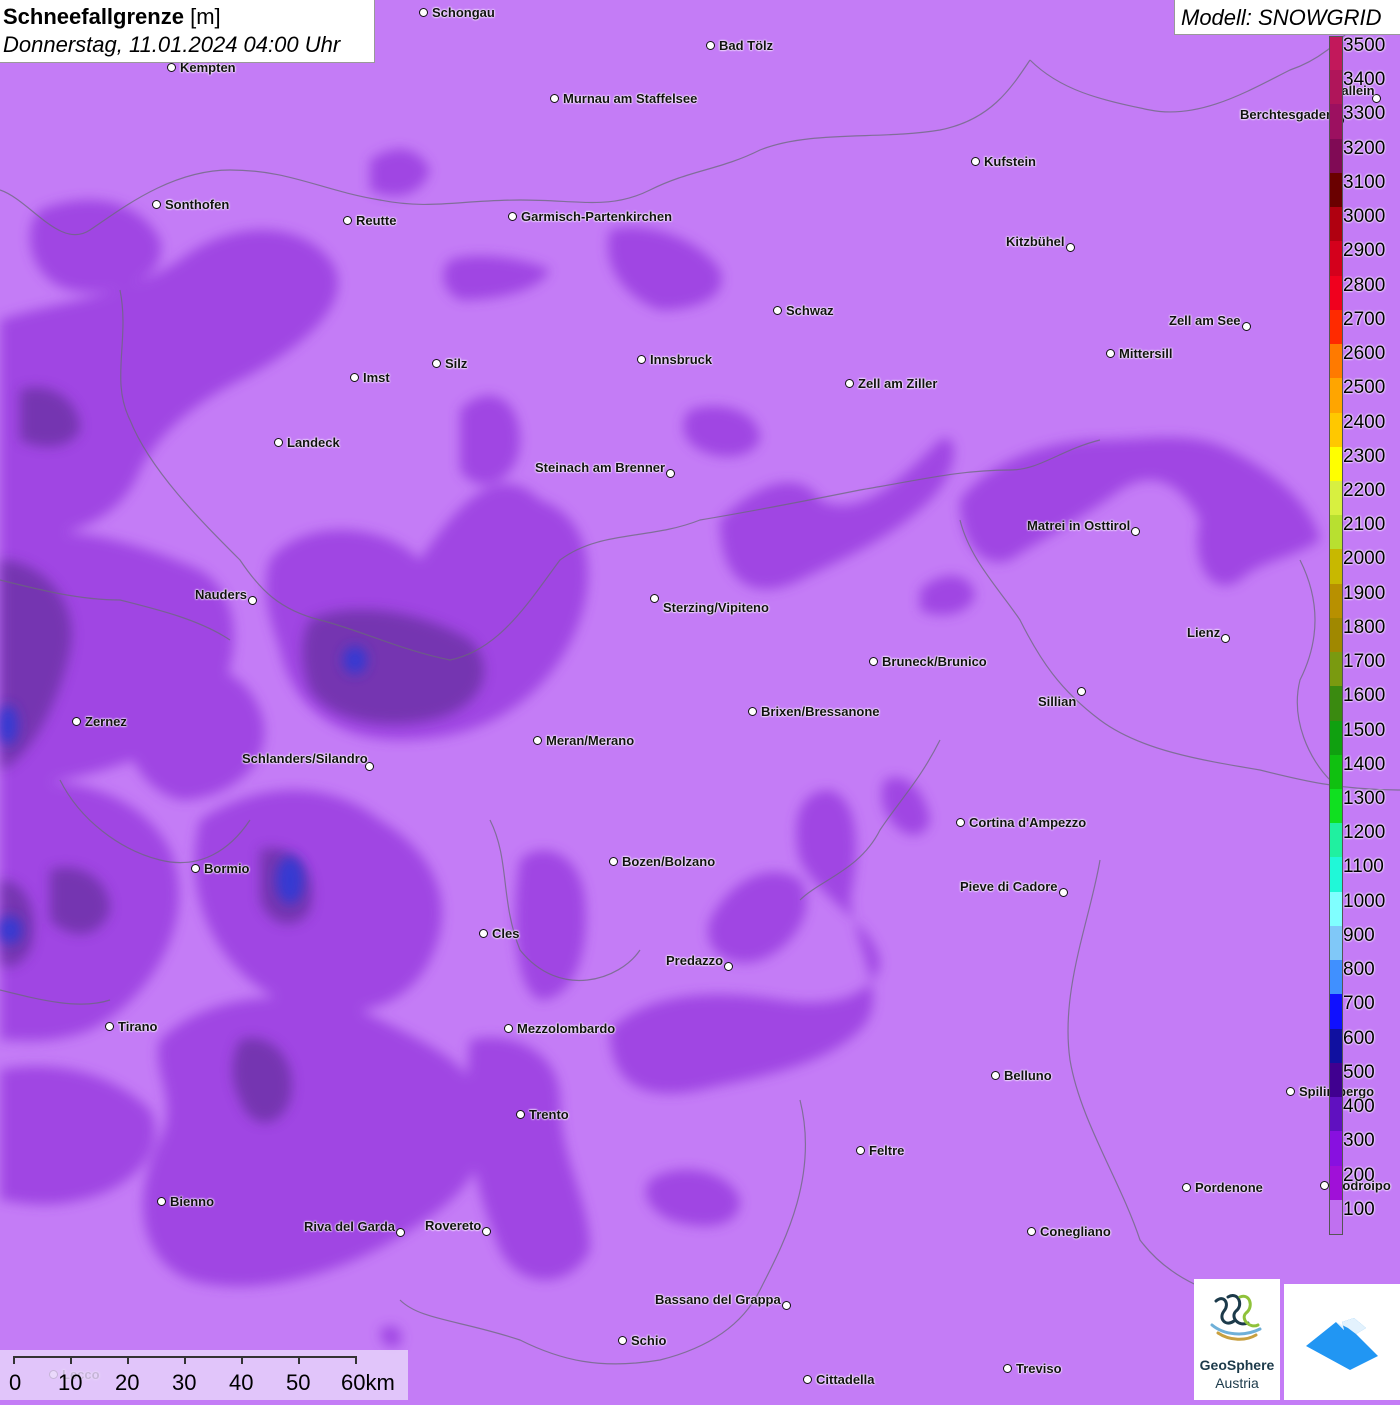 The height and width of the screenshot is (1405, 1400). I want to click on city-label: Nauders, so click(221, 594).